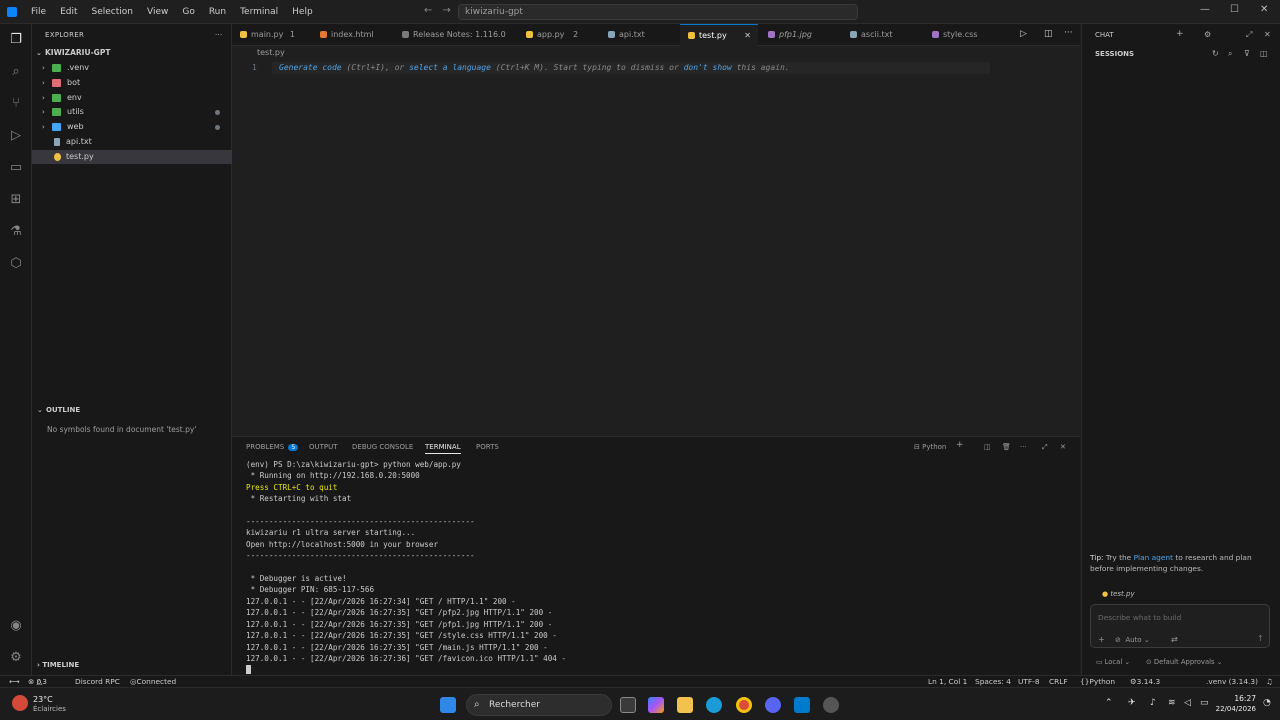  What do you see at coordinates (132, 53) in the screenshot?
I see `project-root: ⌄ KIWIZARIU-GPT` at bounding box center [132, 53].